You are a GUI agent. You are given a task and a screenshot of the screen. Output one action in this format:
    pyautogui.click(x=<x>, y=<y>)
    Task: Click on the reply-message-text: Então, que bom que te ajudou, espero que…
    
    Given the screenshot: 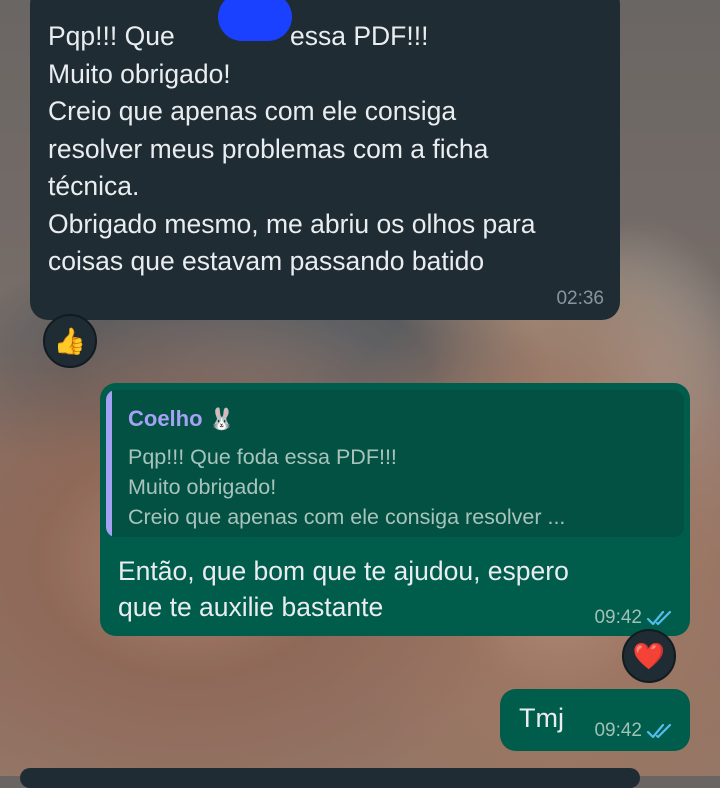 What is the action you would take?
    pyautogui.click(x=343, y=589)
    